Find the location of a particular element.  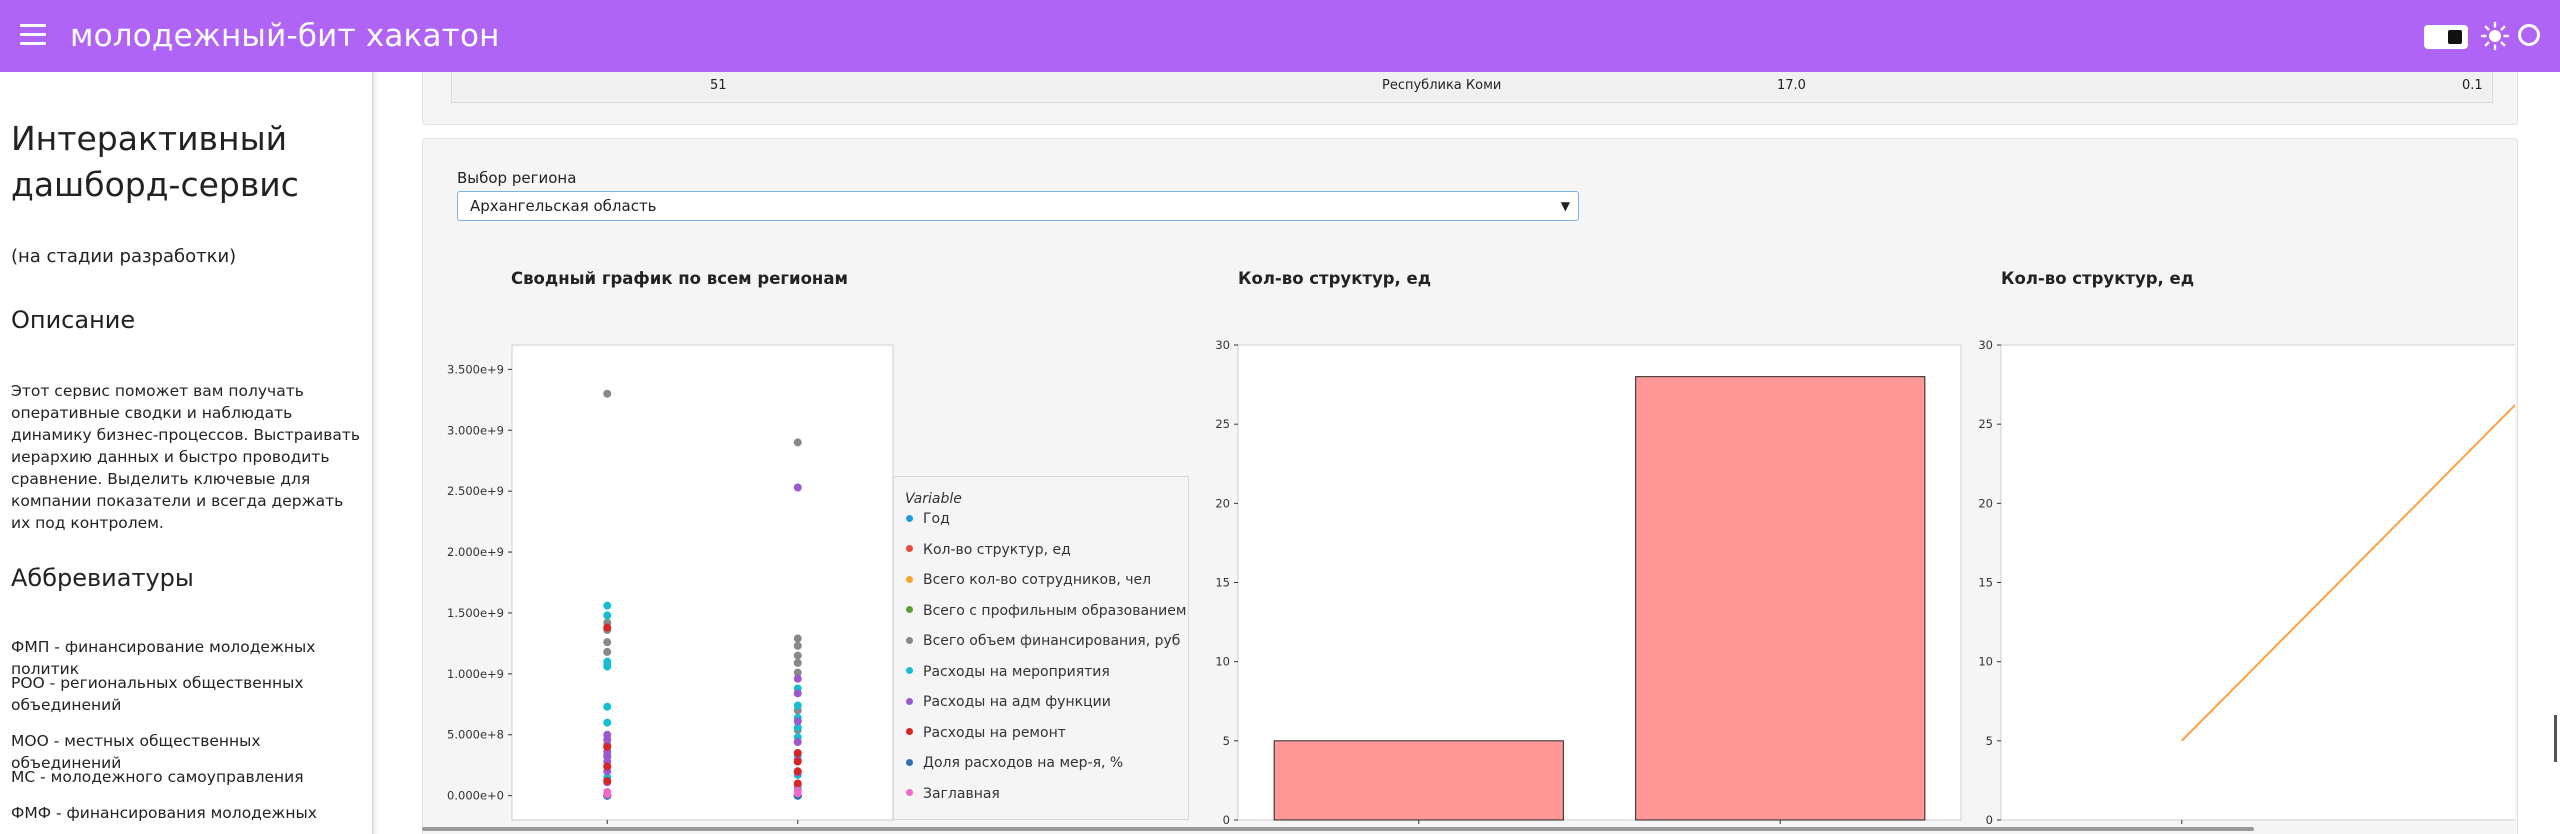

bar is located at coordinates (1418, 780).